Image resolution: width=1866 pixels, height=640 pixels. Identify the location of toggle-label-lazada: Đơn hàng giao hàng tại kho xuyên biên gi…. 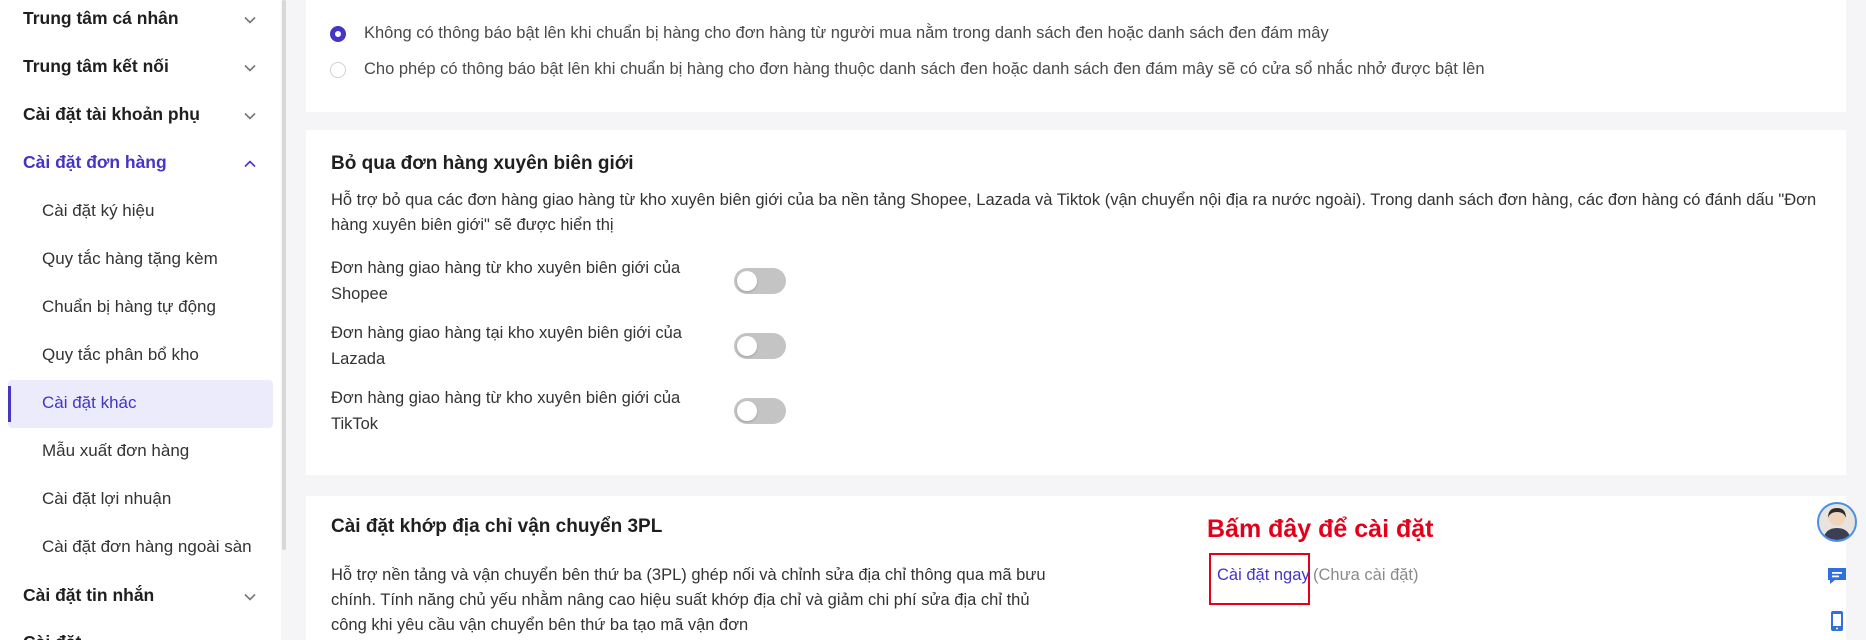
(516, 346).